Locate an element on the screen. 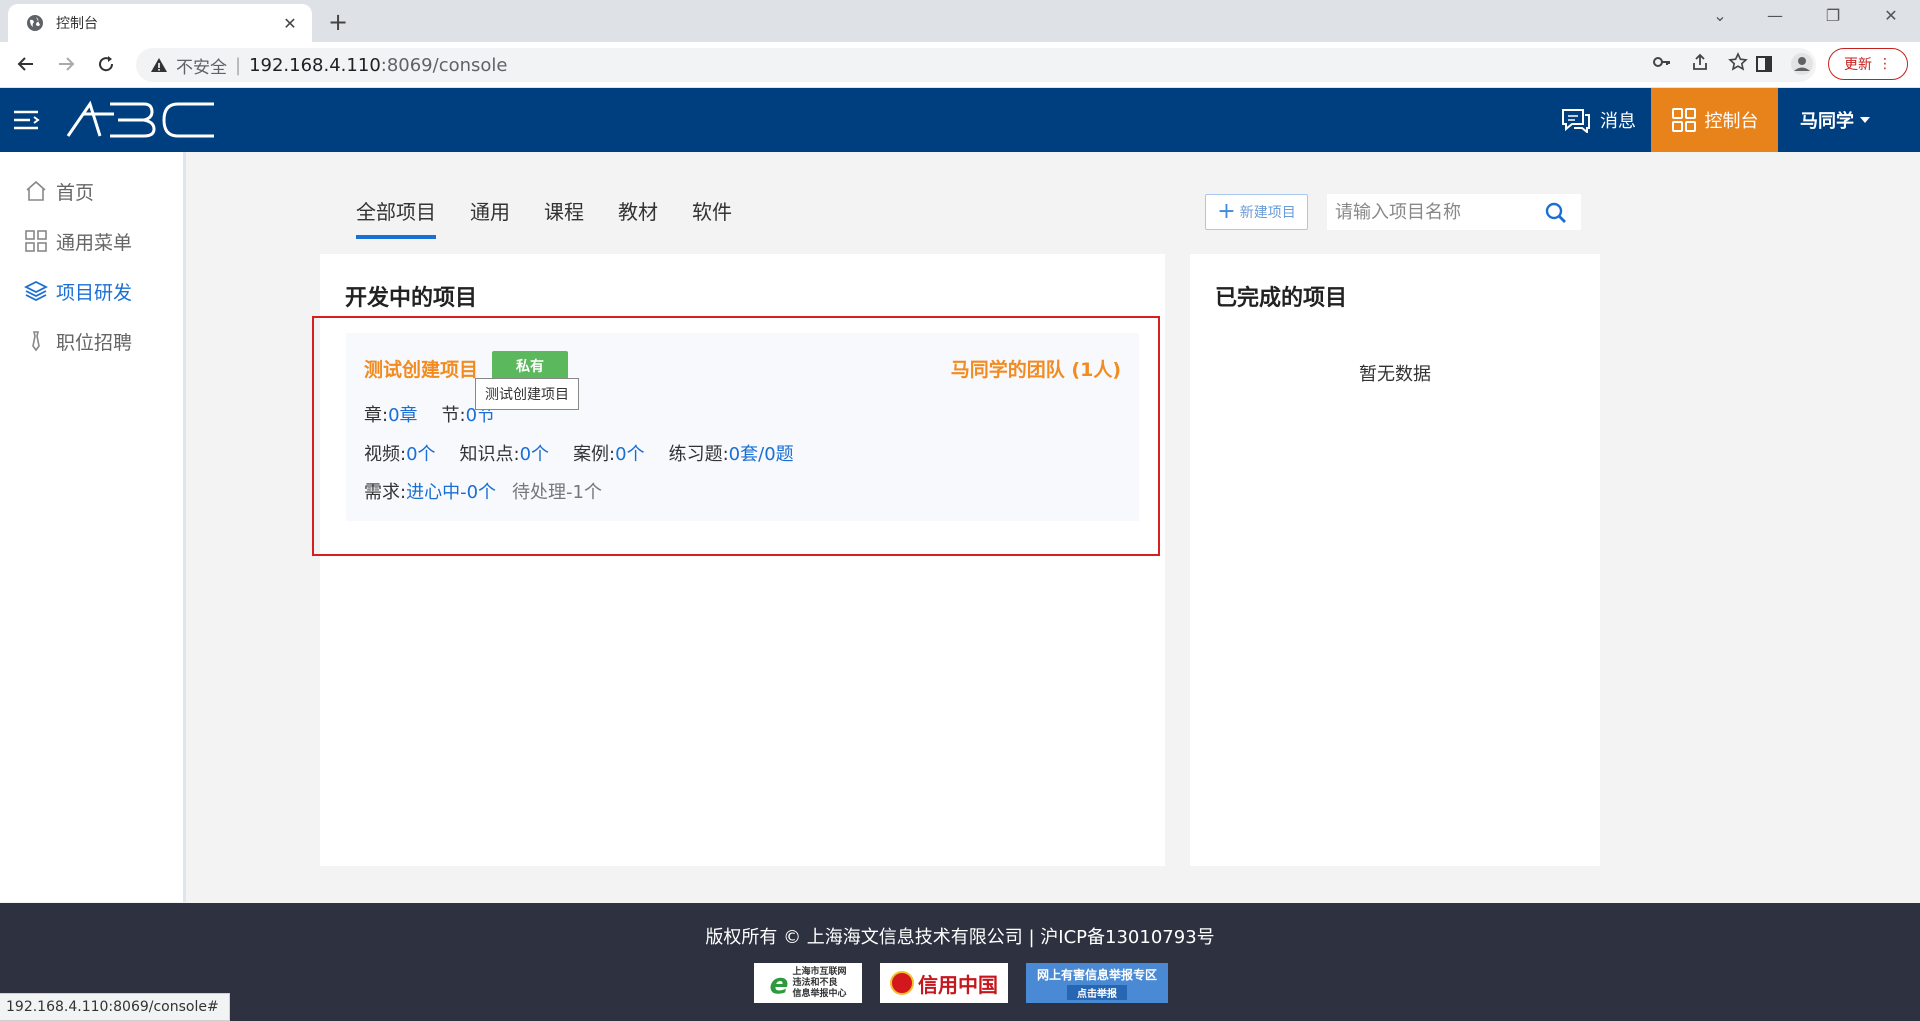  console-label: 控制台 is located at coordinates (1731, 121).